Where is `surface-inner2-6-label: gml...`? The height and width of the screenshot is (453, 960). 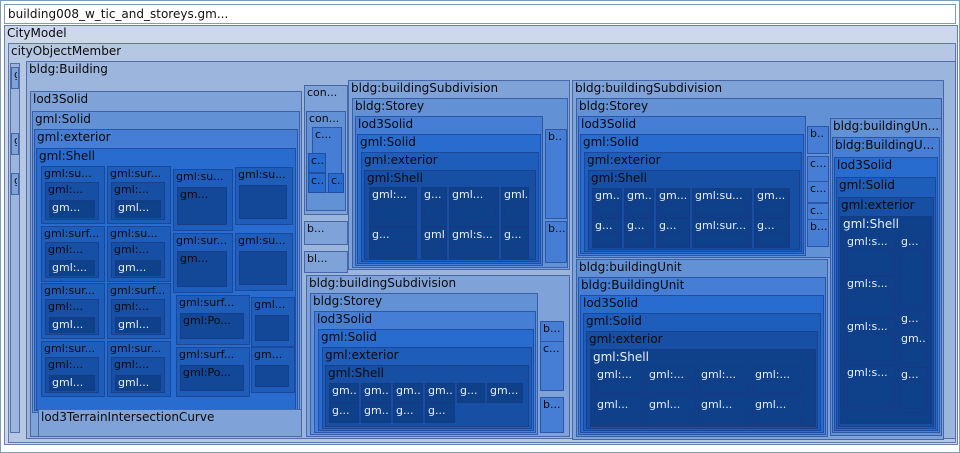 surface-inner2-6-label: gml... is located at coordinates (68, 382).